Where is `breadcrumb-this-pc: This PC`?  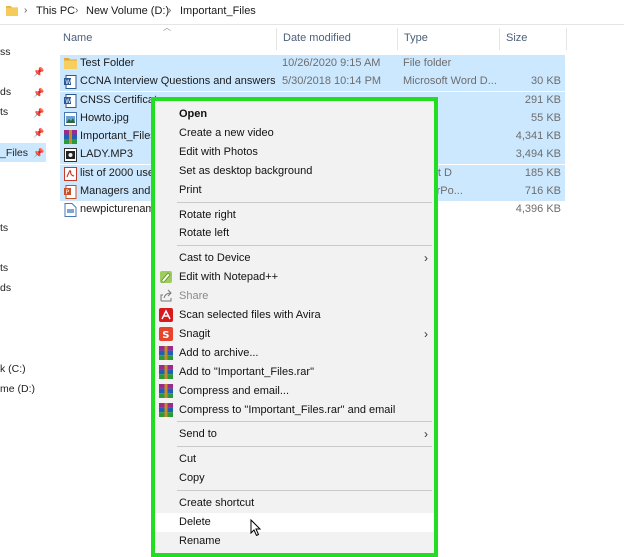 breadcrumb-this-pc: This PC is located at coordinates (55, 11).